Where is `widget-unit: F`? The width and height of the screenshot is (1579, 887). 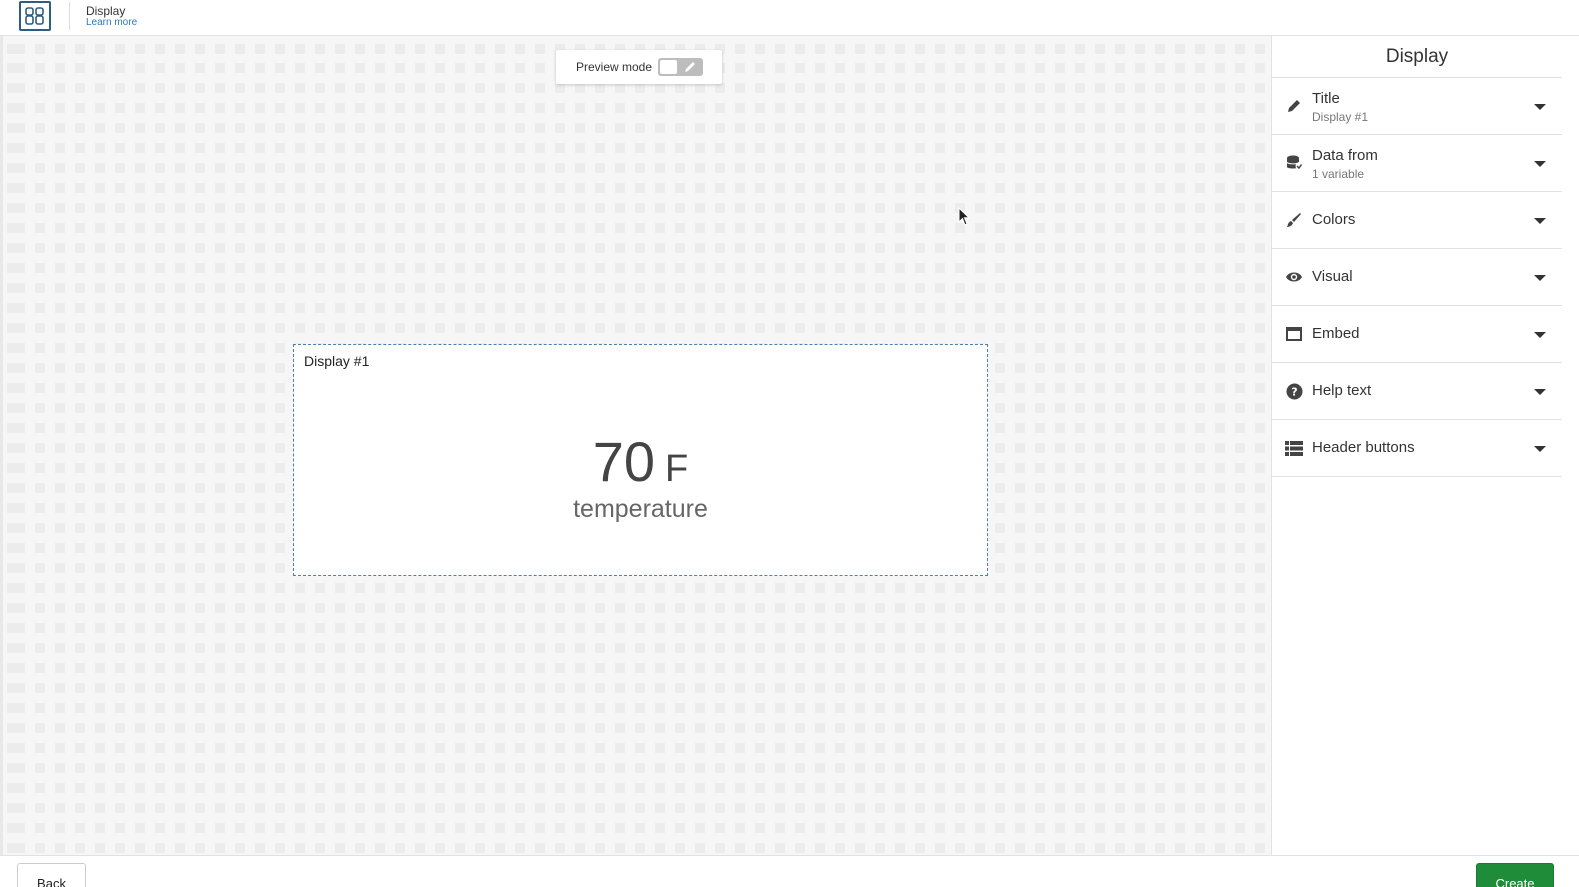 widget-unit: F is located at coordinates (677, 469).